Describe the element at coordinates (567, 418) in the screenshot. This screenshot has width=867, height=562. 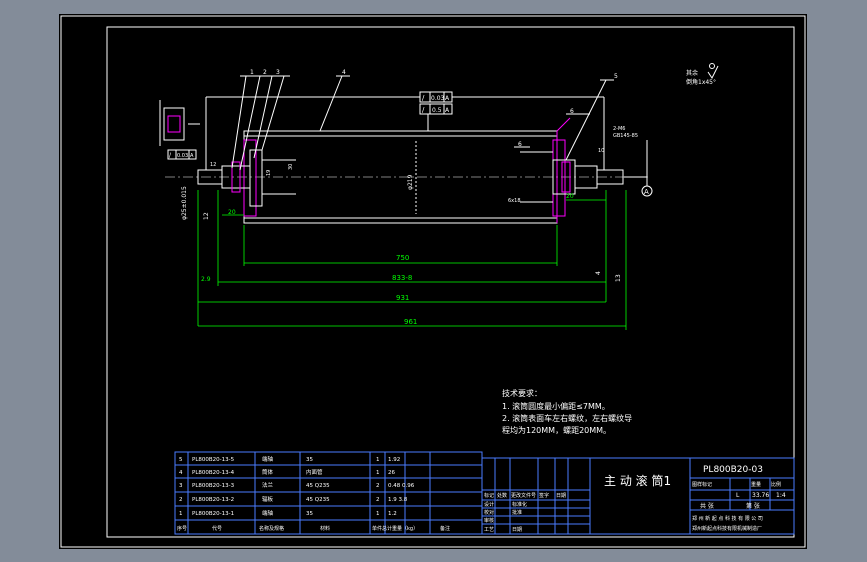
I see `notes-line-2: 2. 滚筒表面车左右螺纹，左右螺纹导` at that location.